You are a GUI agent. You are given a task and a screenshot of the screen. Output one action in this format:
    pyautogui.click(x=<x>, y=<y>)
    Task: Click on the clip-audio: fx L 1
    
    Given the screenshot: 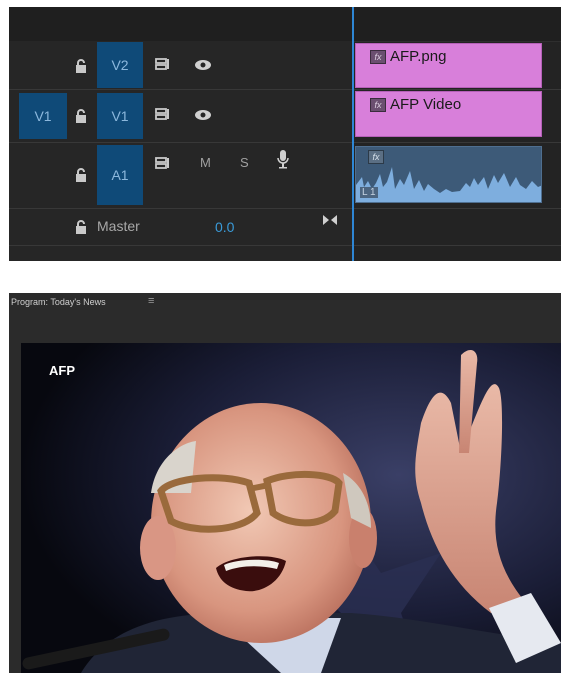 What is the action you would take?
    pyautogui.click(x=448, y=174)
    